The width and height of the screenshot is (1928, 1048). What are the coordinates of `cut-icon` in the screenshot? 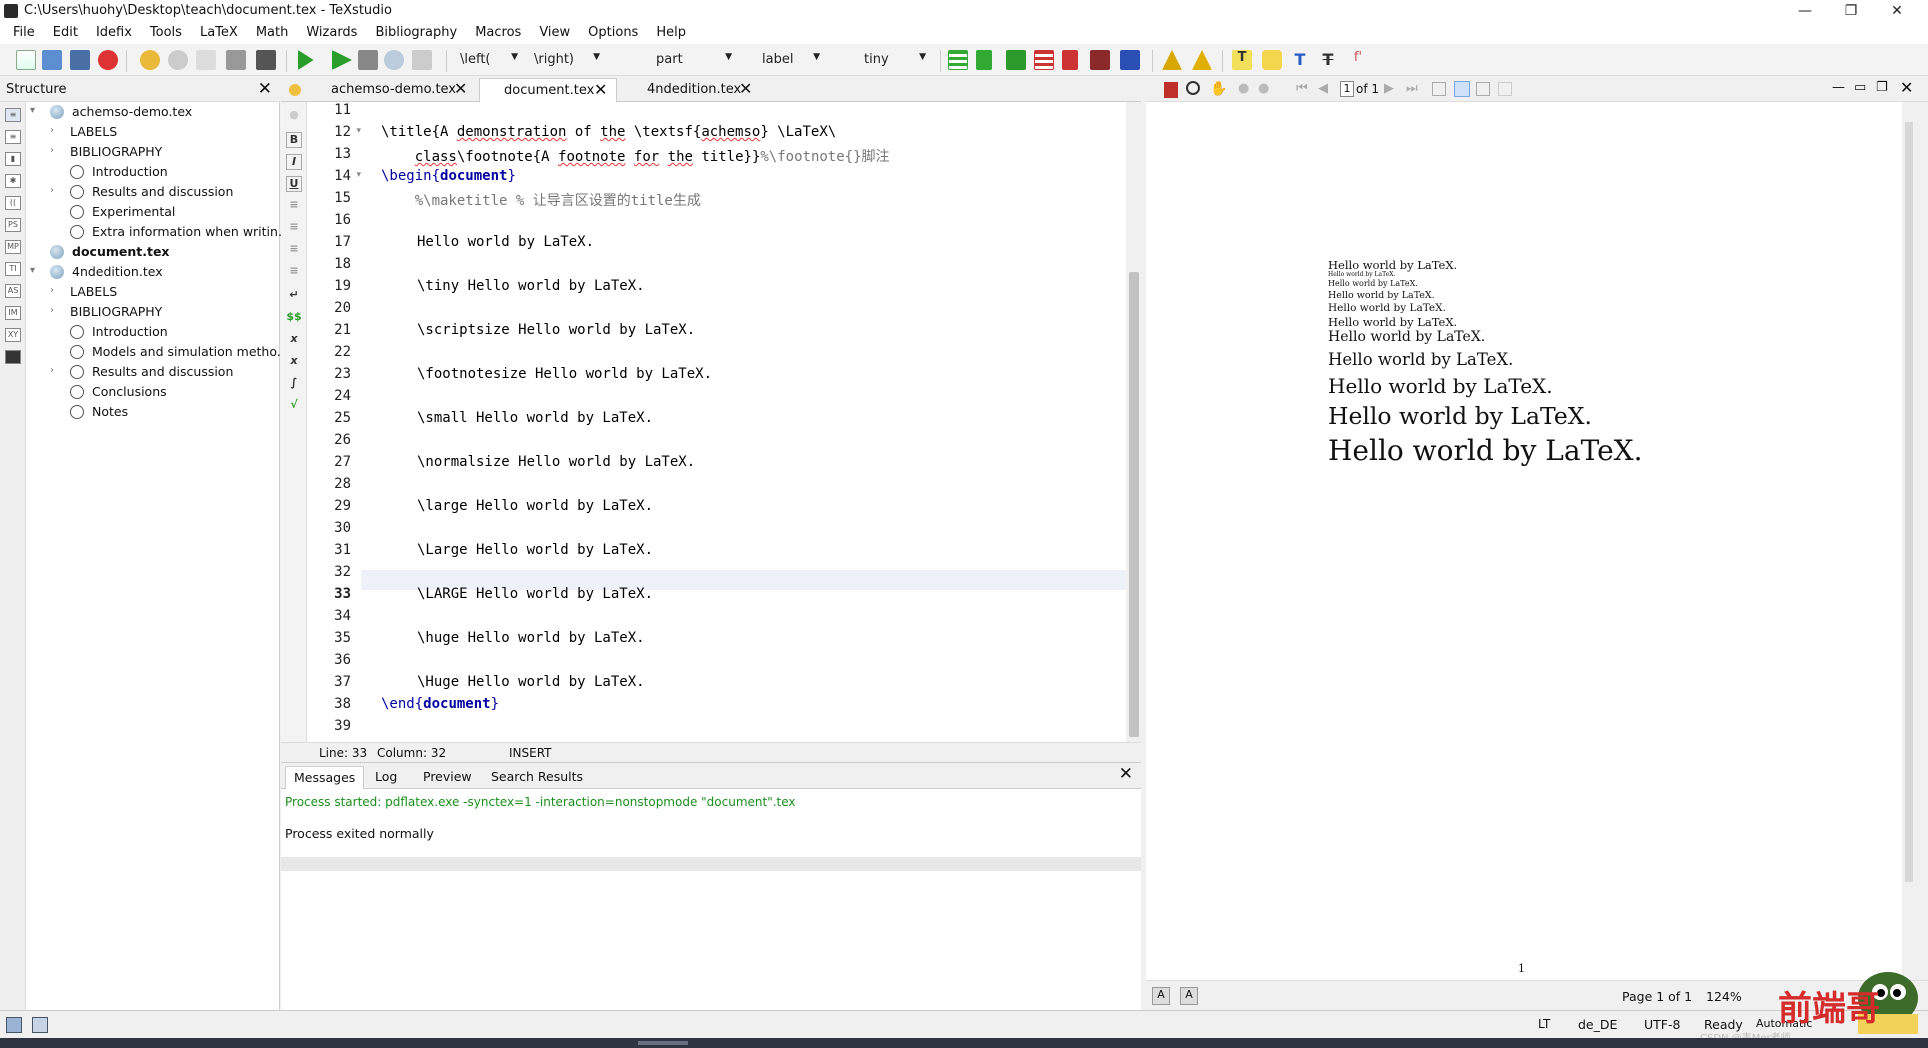 It's located at (236, 60).